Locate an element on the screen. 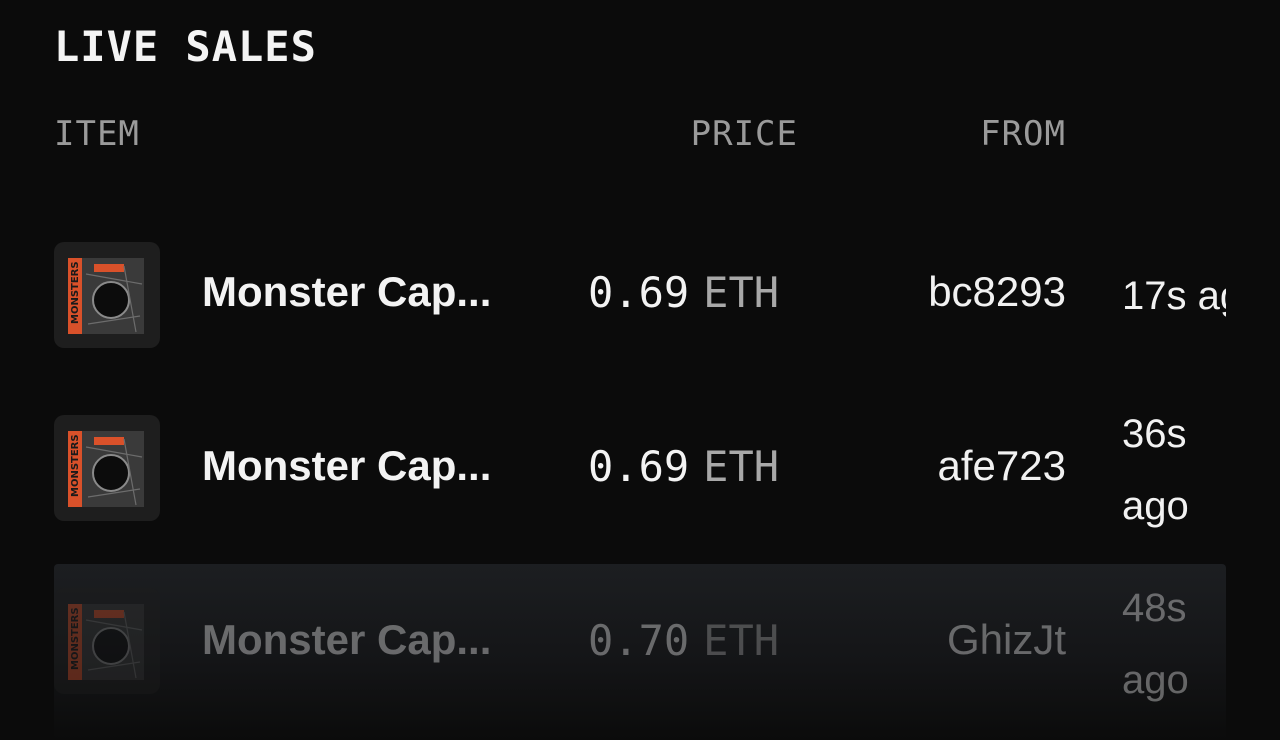 The height and width of the screenshot is (740, 1280). seller-address: afe723 is located at coordinates (975, 466).